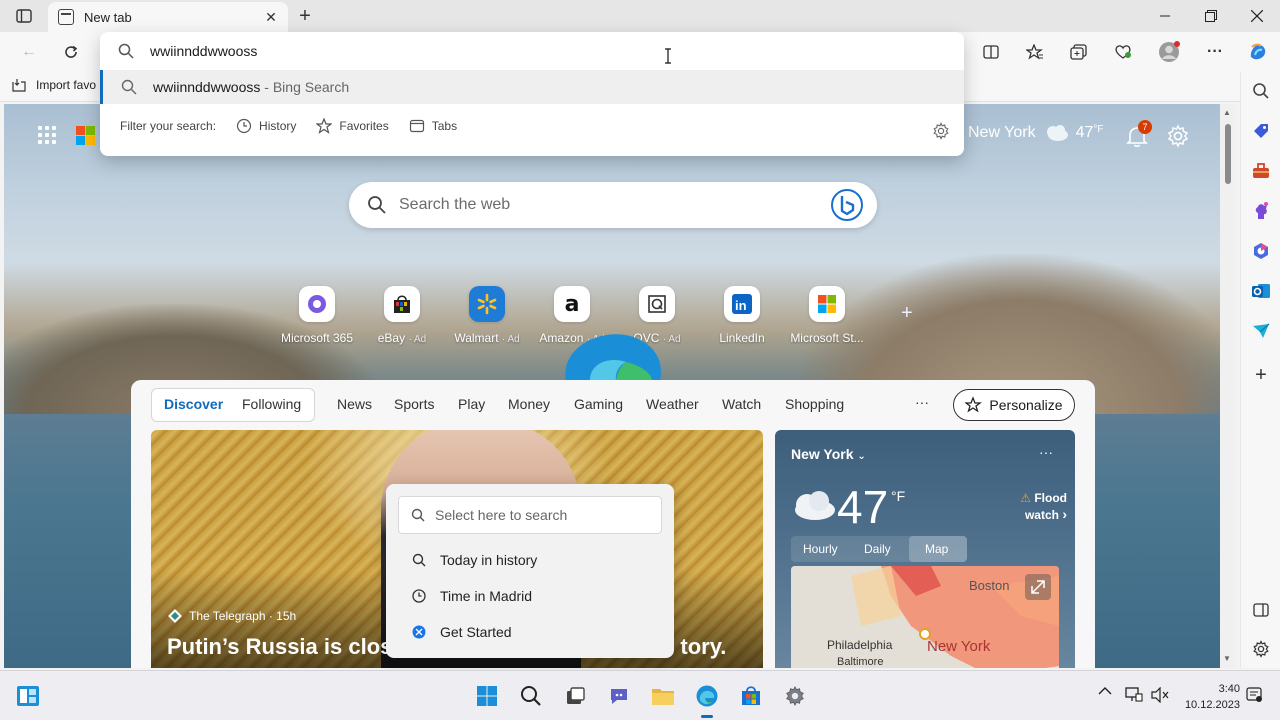 This screenshot has width=1280, height=720. What do you see at coordinates (471, 404) in the screenshot?
I see `nav-play: Play` at bounding box center [471, 404].